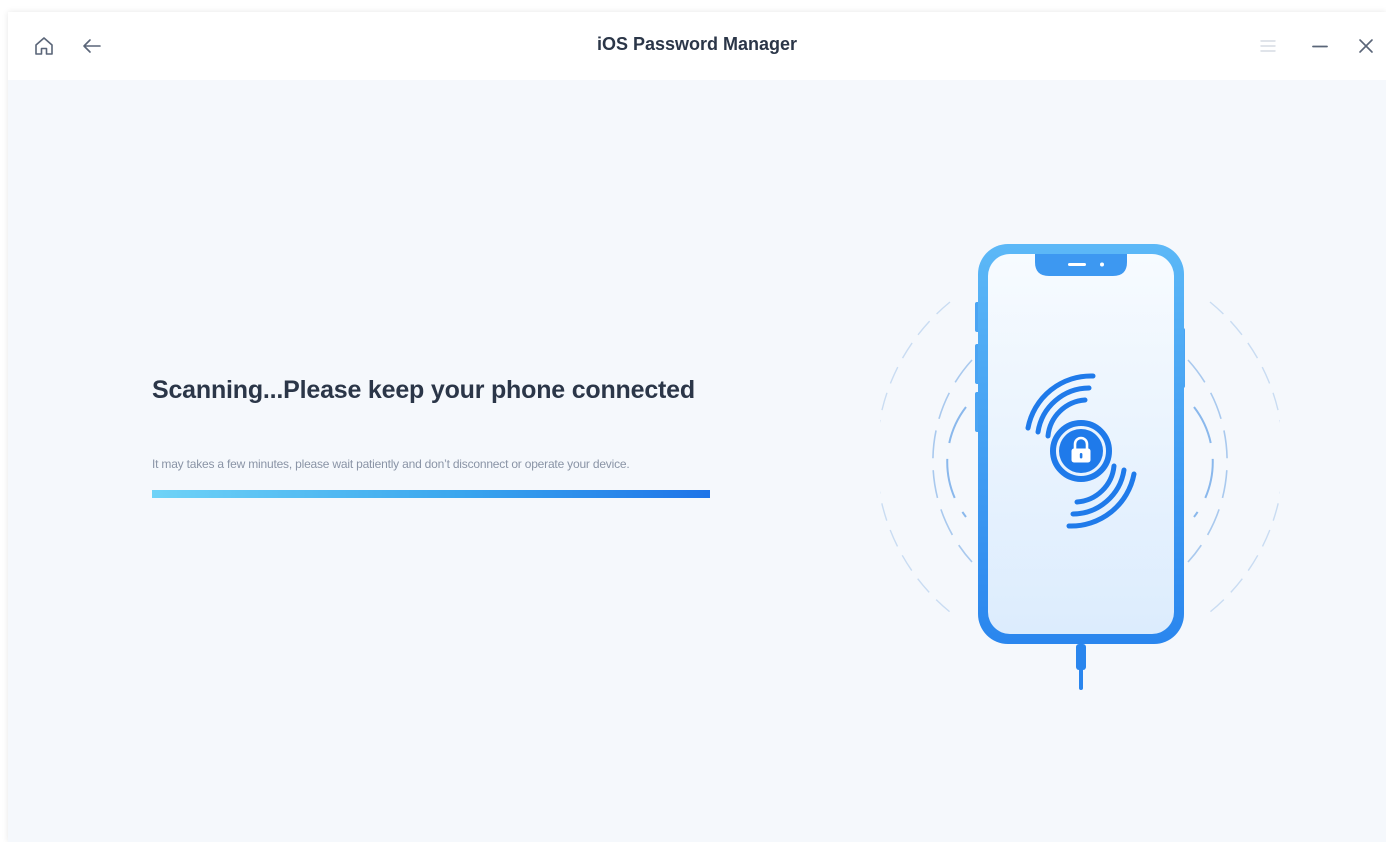 Image resolution: width=1386 pixels, height=842 pixels. What do you see at coordinates (1366, 46) in the screenshot?
I see `close-icon` at bounding box center [1366, 46].